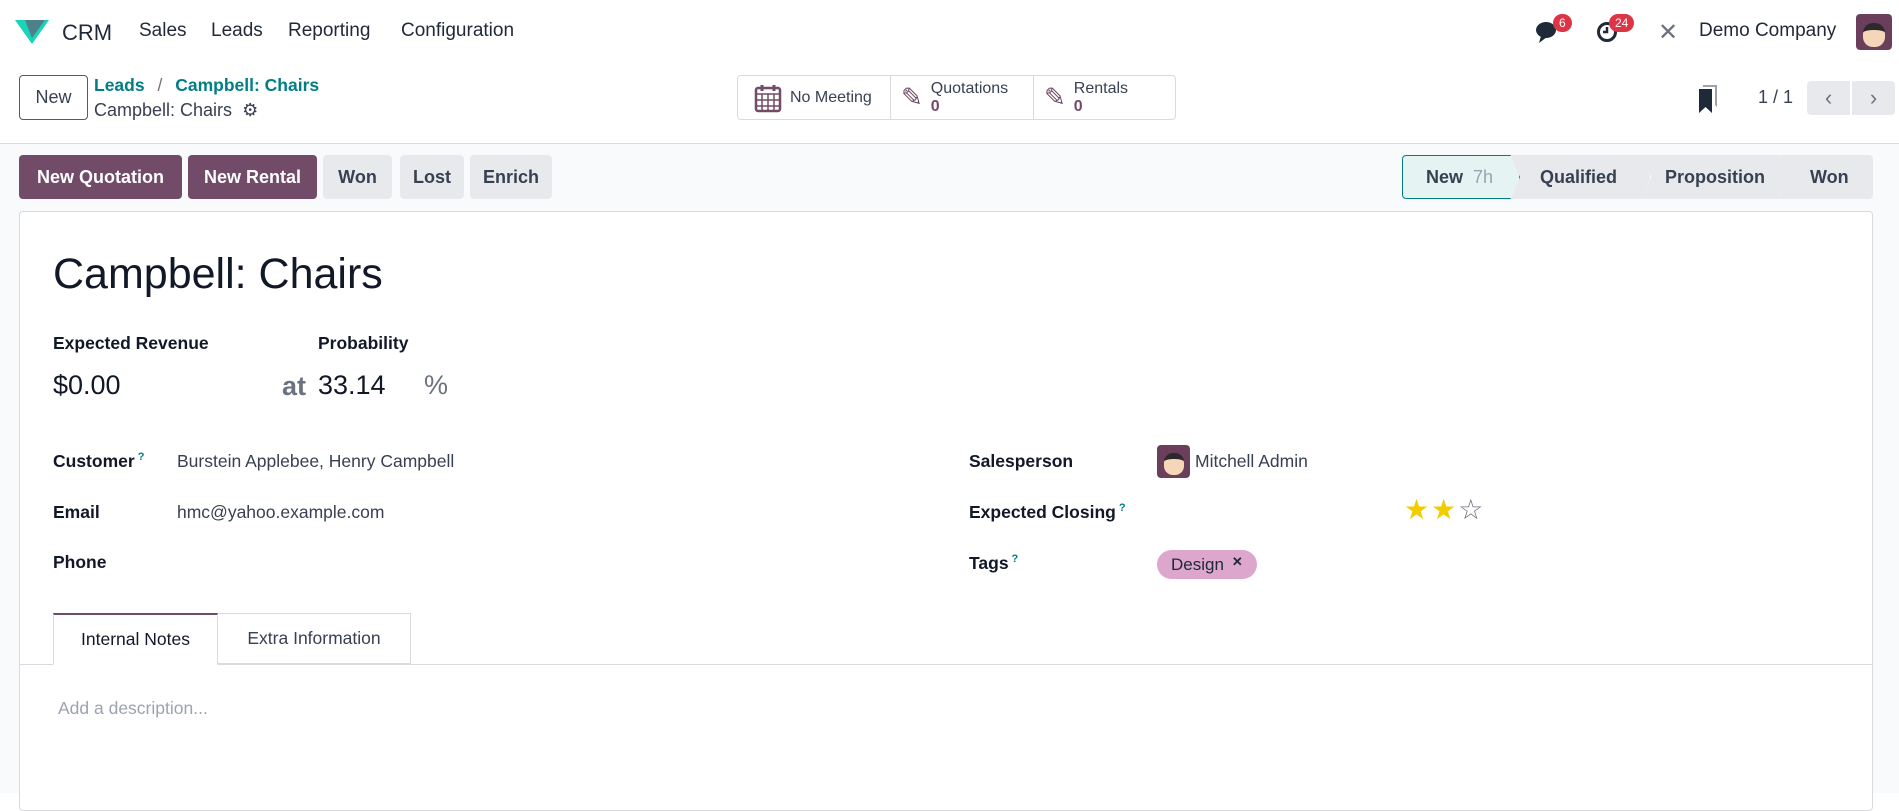  What do you see at coordinates (87, 33) in the screenshot?
I see `app-name: CRM` at bounding box center [87, 33].